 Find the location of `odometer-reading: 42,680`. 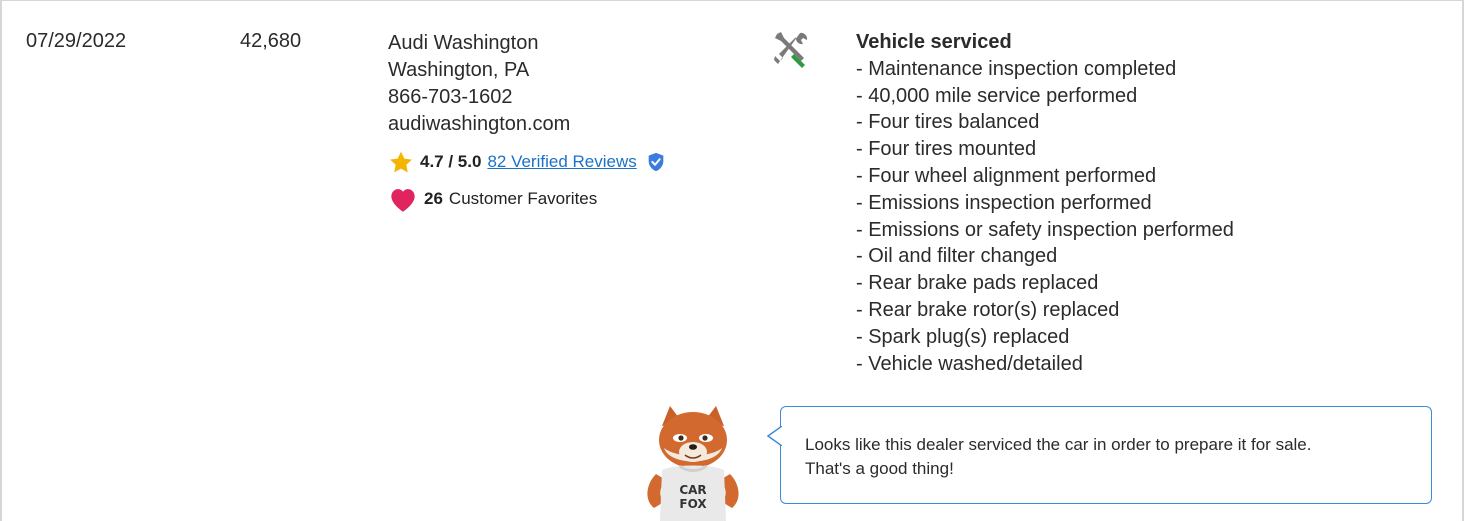

odometer-reading: 42,680 is located at coordinates (271, 41).